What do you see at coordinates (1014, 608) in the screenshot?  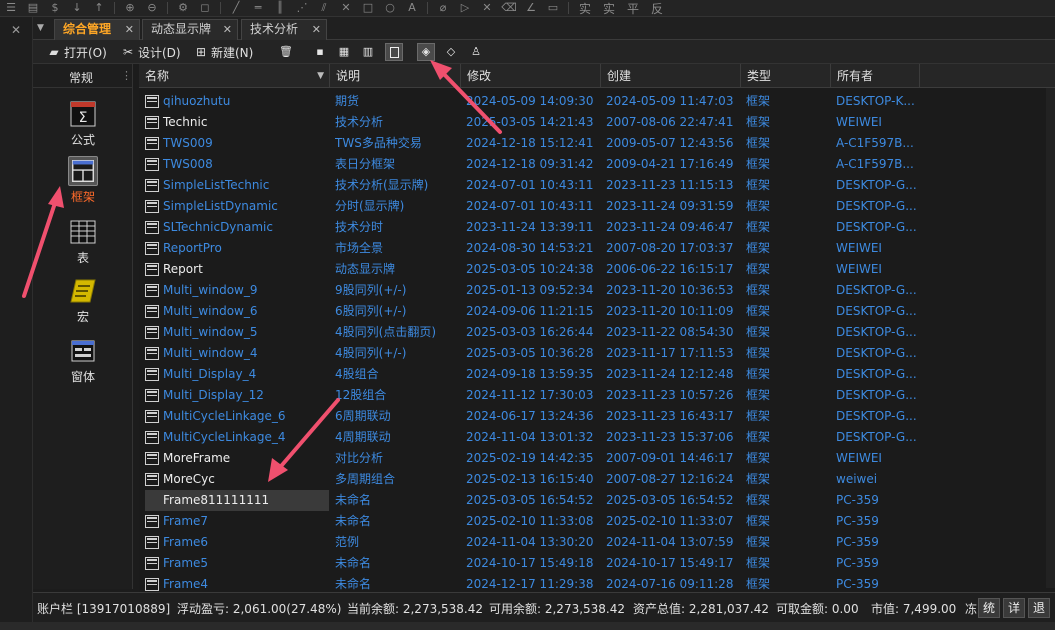 I see `detail-button: 详` at bounding box center [1014, 608].